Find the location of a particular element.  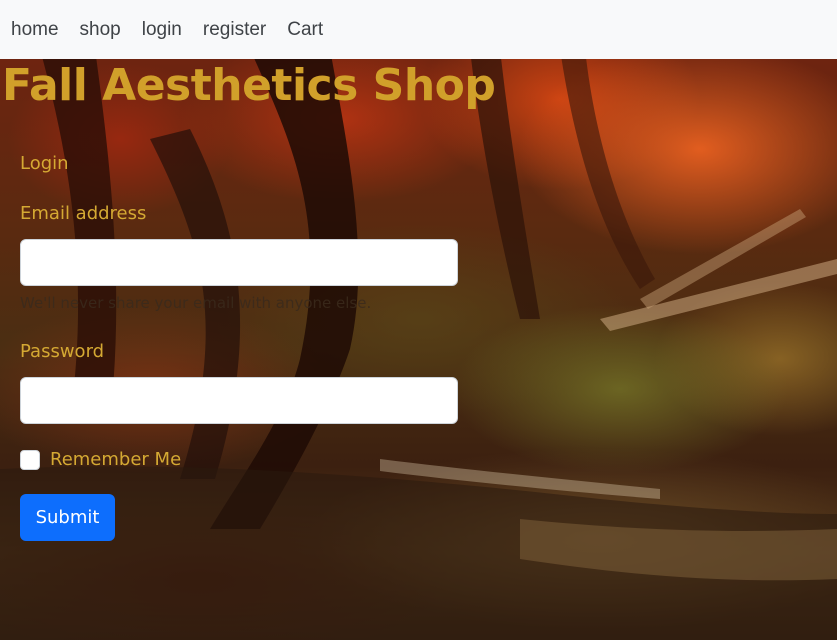

password-label: Password is located at coordinates (62, 351).